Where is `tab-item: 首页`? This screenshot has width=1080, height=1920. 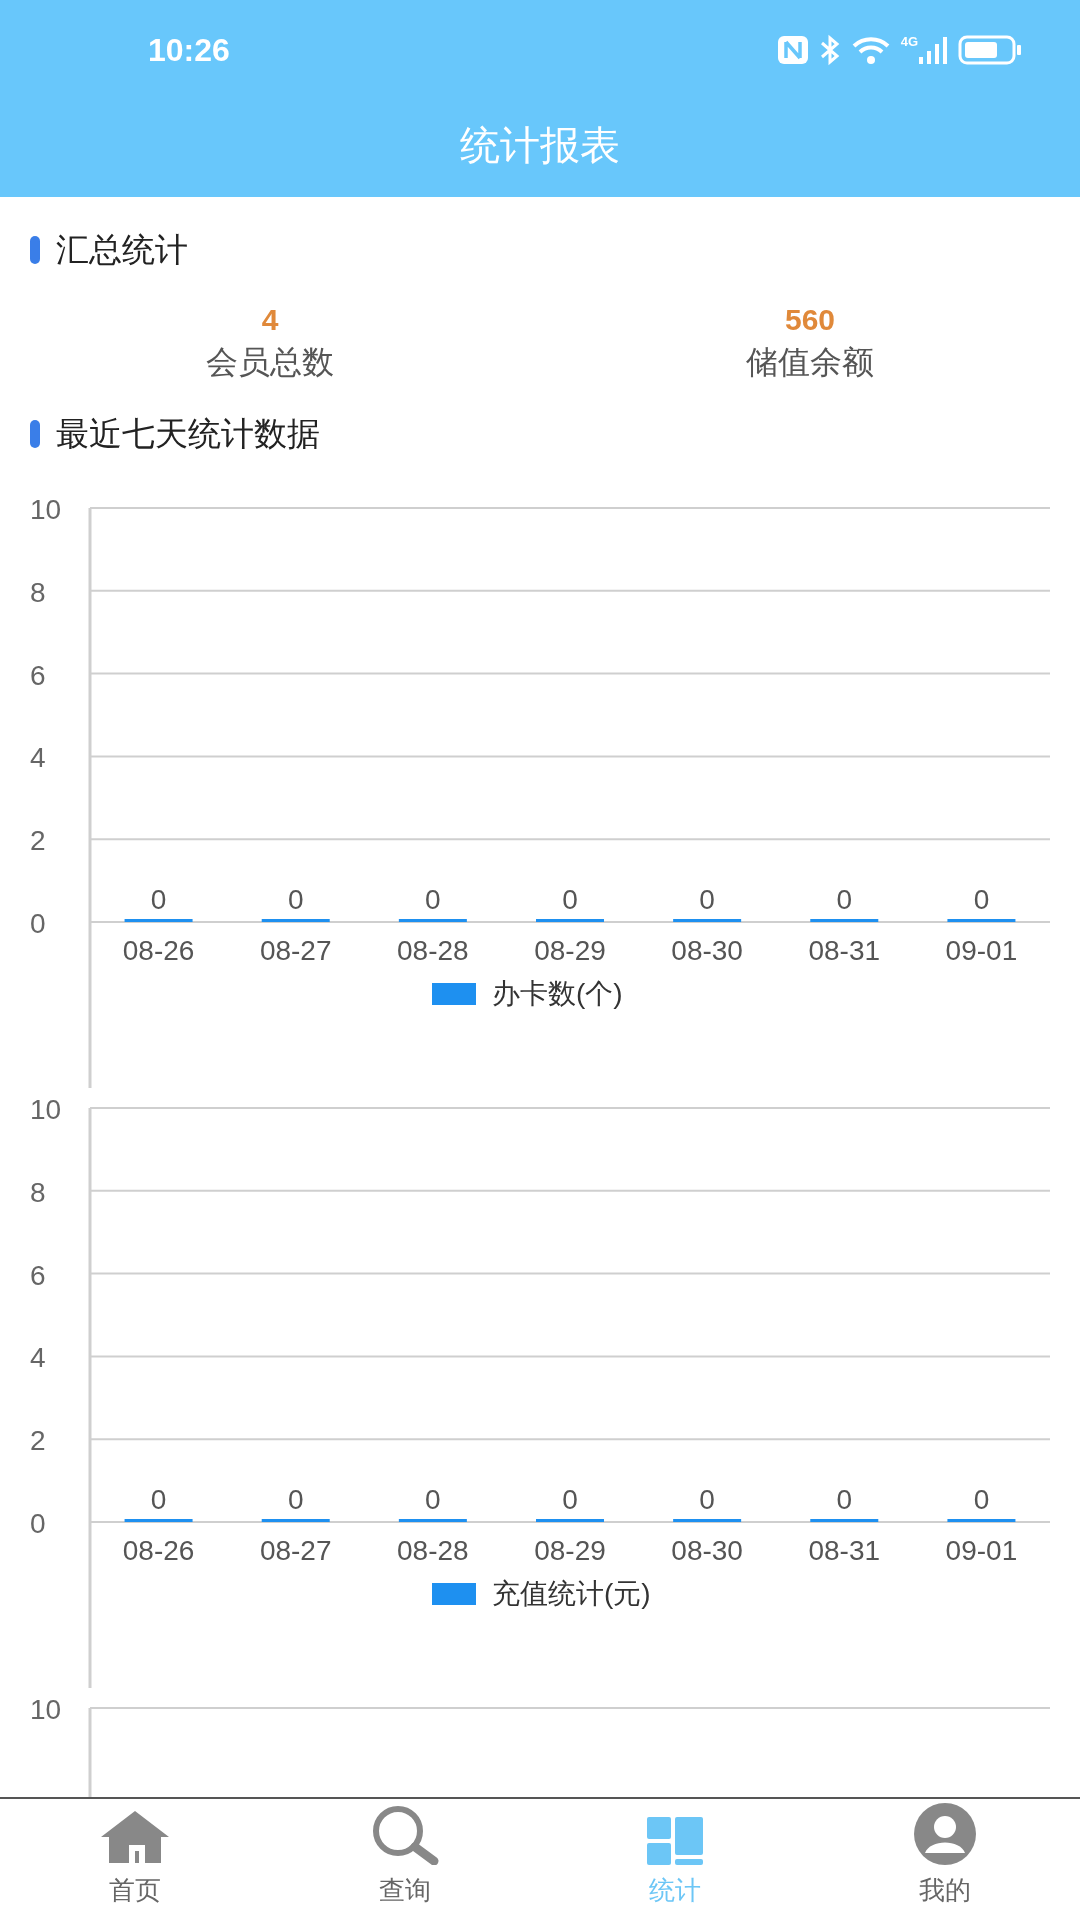
tab-item: 首页 is located at coordinates (135, 1859).